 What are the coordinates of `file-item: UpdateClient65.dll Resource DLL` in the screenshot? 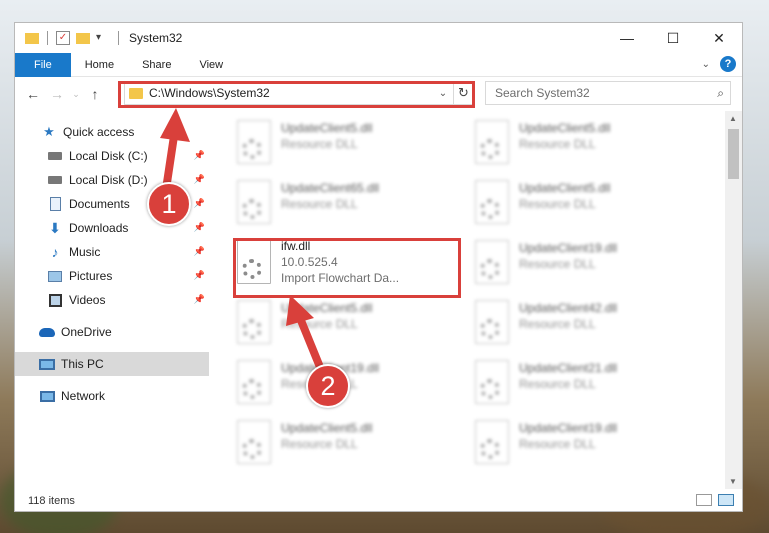 It's located at (349, 204).